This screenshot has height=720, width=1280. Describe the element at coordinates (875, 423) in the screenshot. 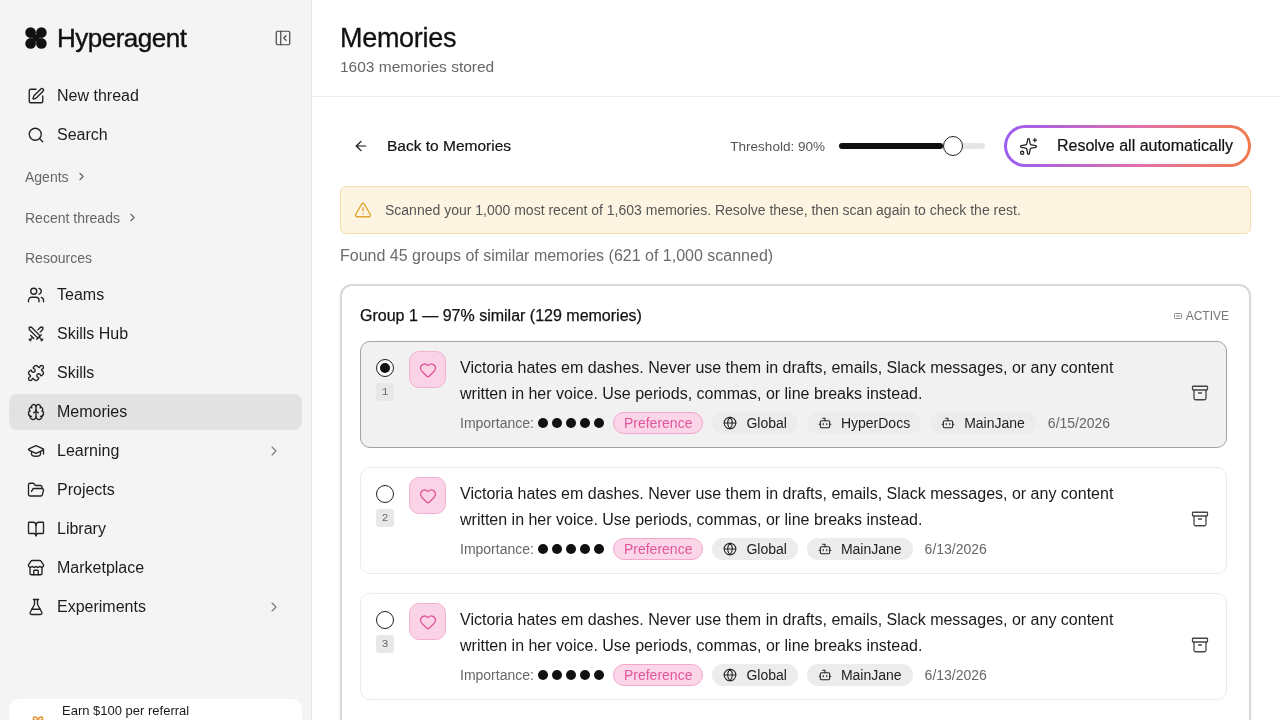

I see `agent-name: HyperDocs` at that location.